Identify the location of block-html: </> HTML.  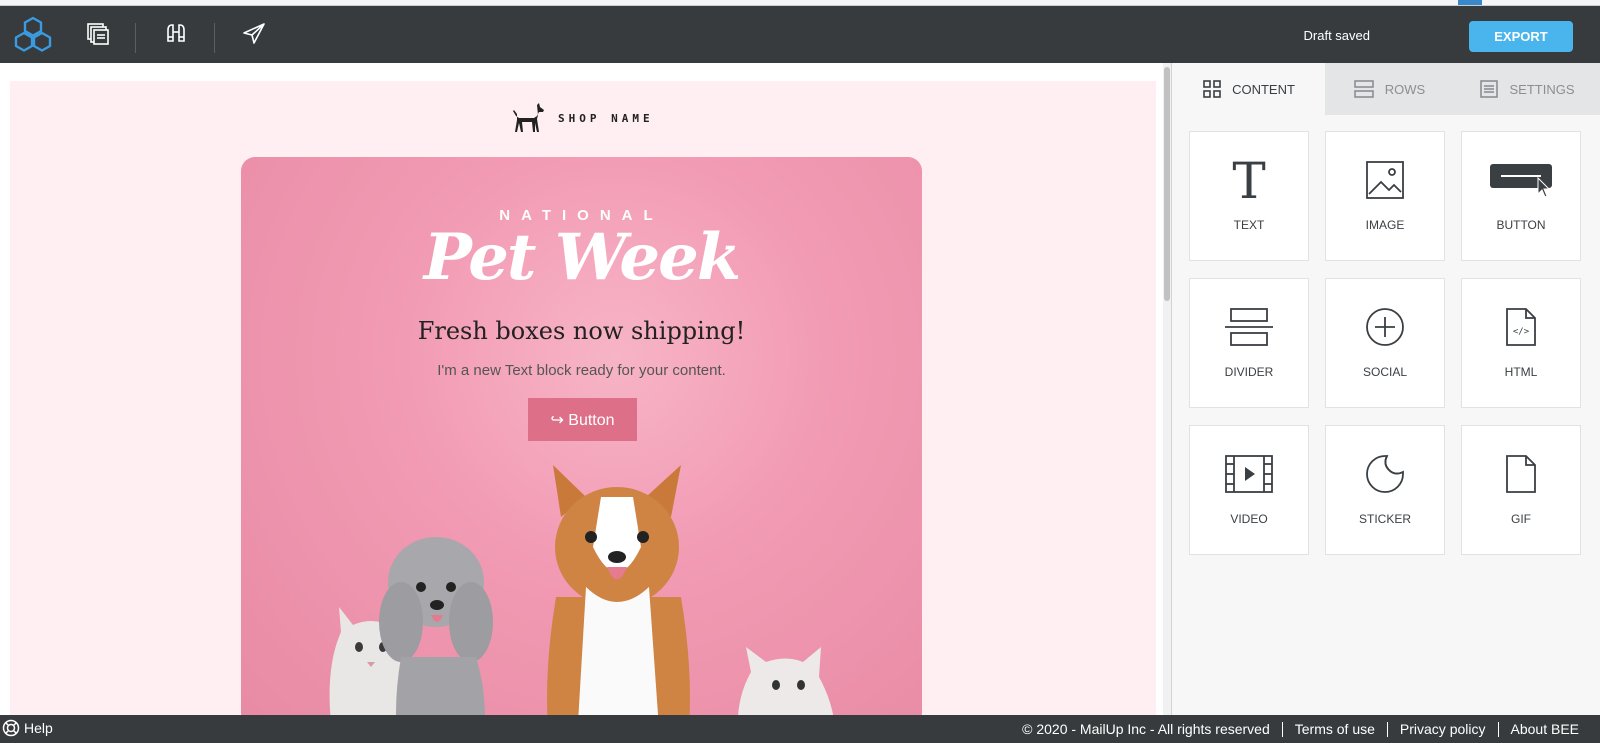
(1521, 343).